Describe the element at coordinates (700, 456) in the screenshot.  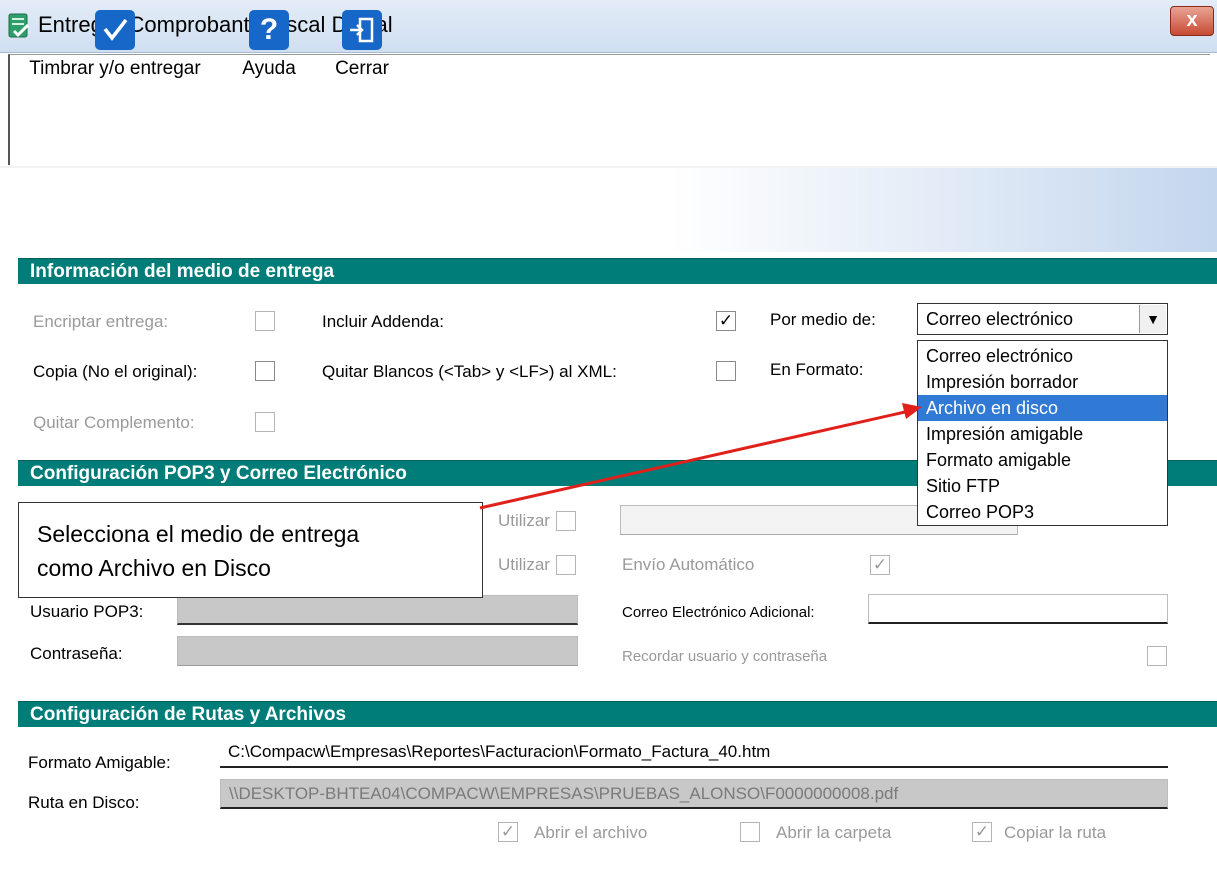
I see `annotation-arrow` at that location.